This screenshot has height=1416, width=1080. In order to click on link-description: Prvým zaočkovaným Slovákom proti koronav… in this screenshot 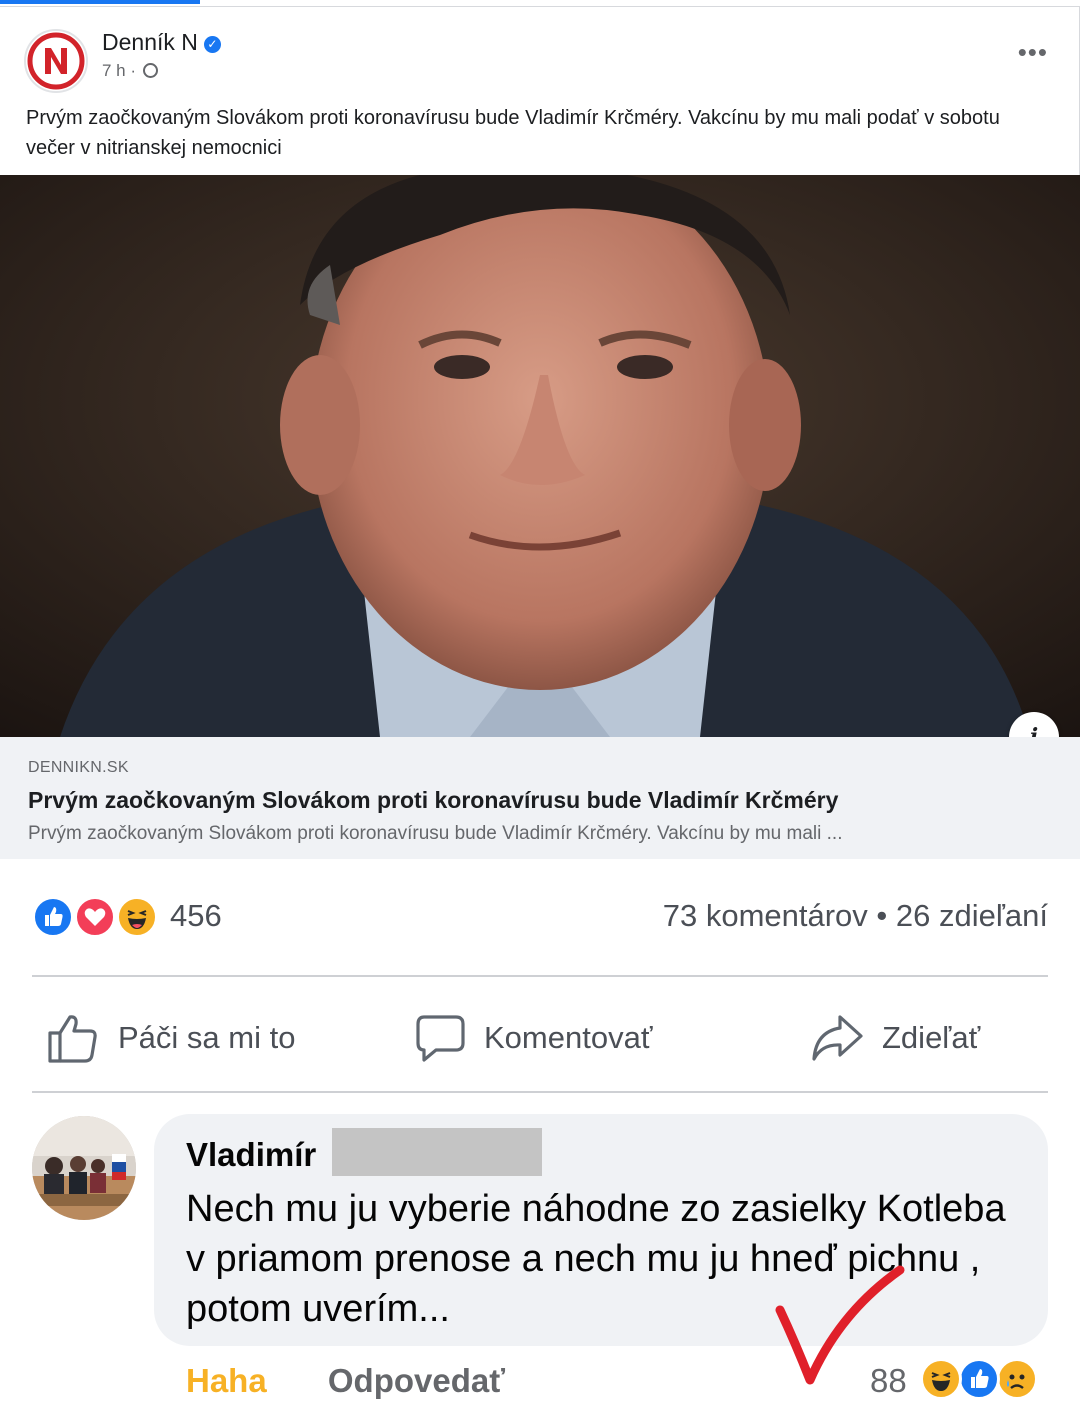, I will do `click(435, 833)`.